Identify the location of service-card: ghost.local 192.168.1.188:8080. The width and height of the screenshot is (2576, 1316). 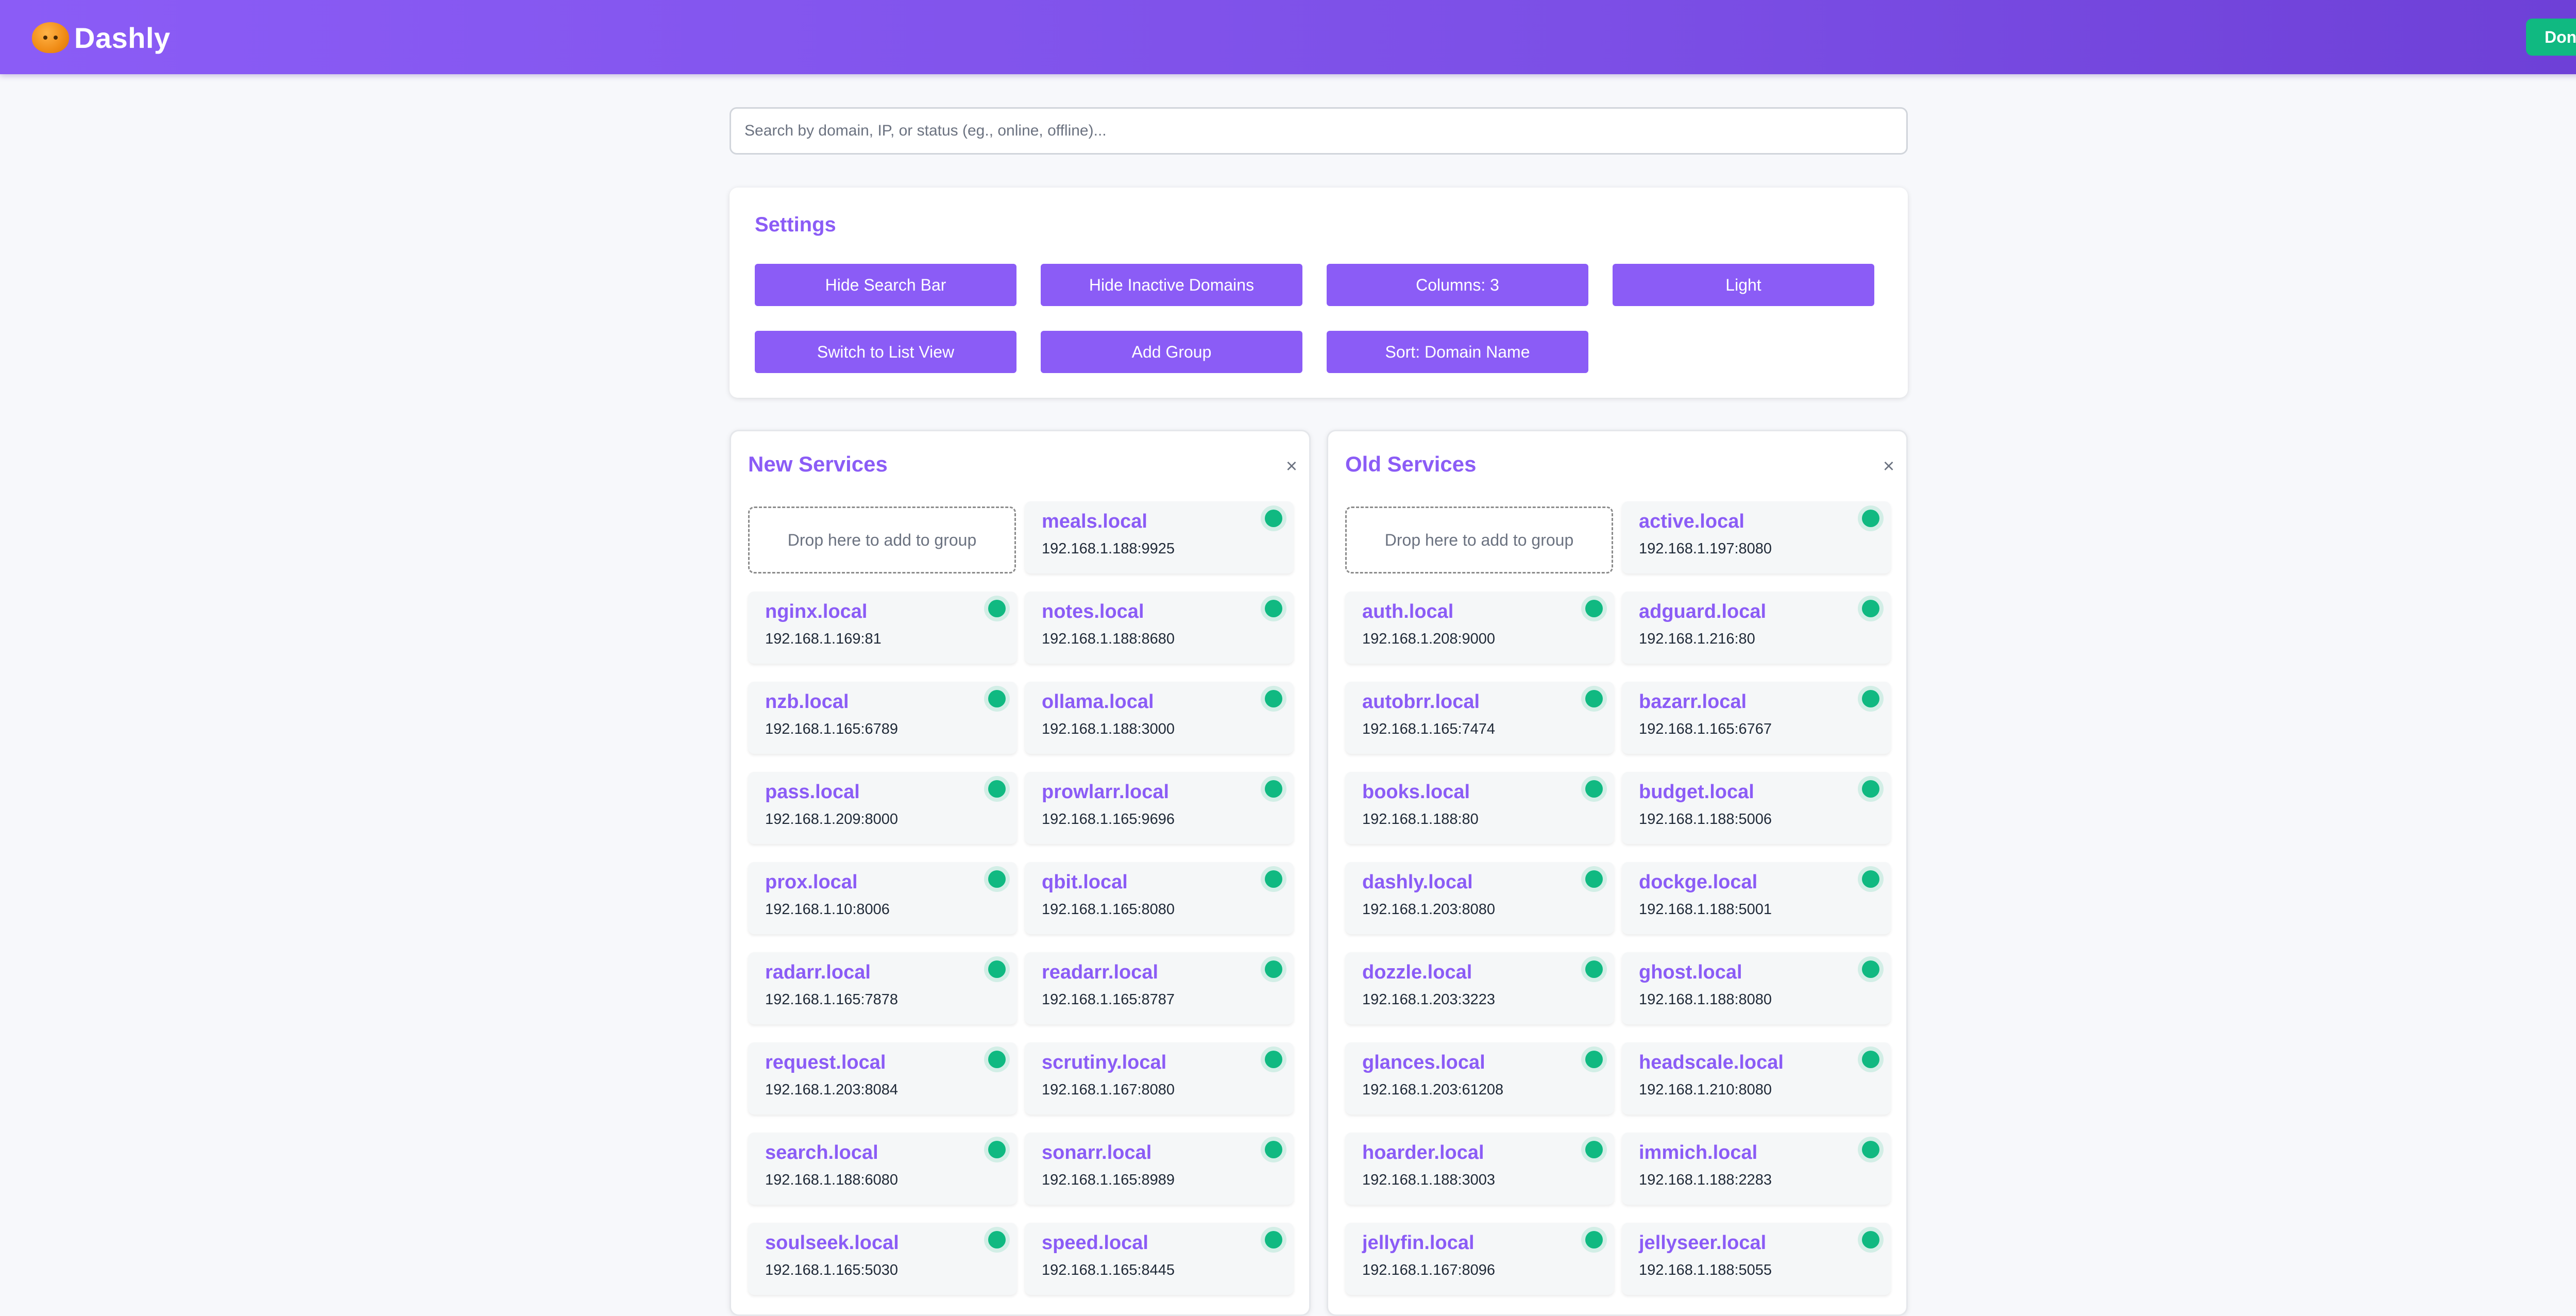
(1756, 988).